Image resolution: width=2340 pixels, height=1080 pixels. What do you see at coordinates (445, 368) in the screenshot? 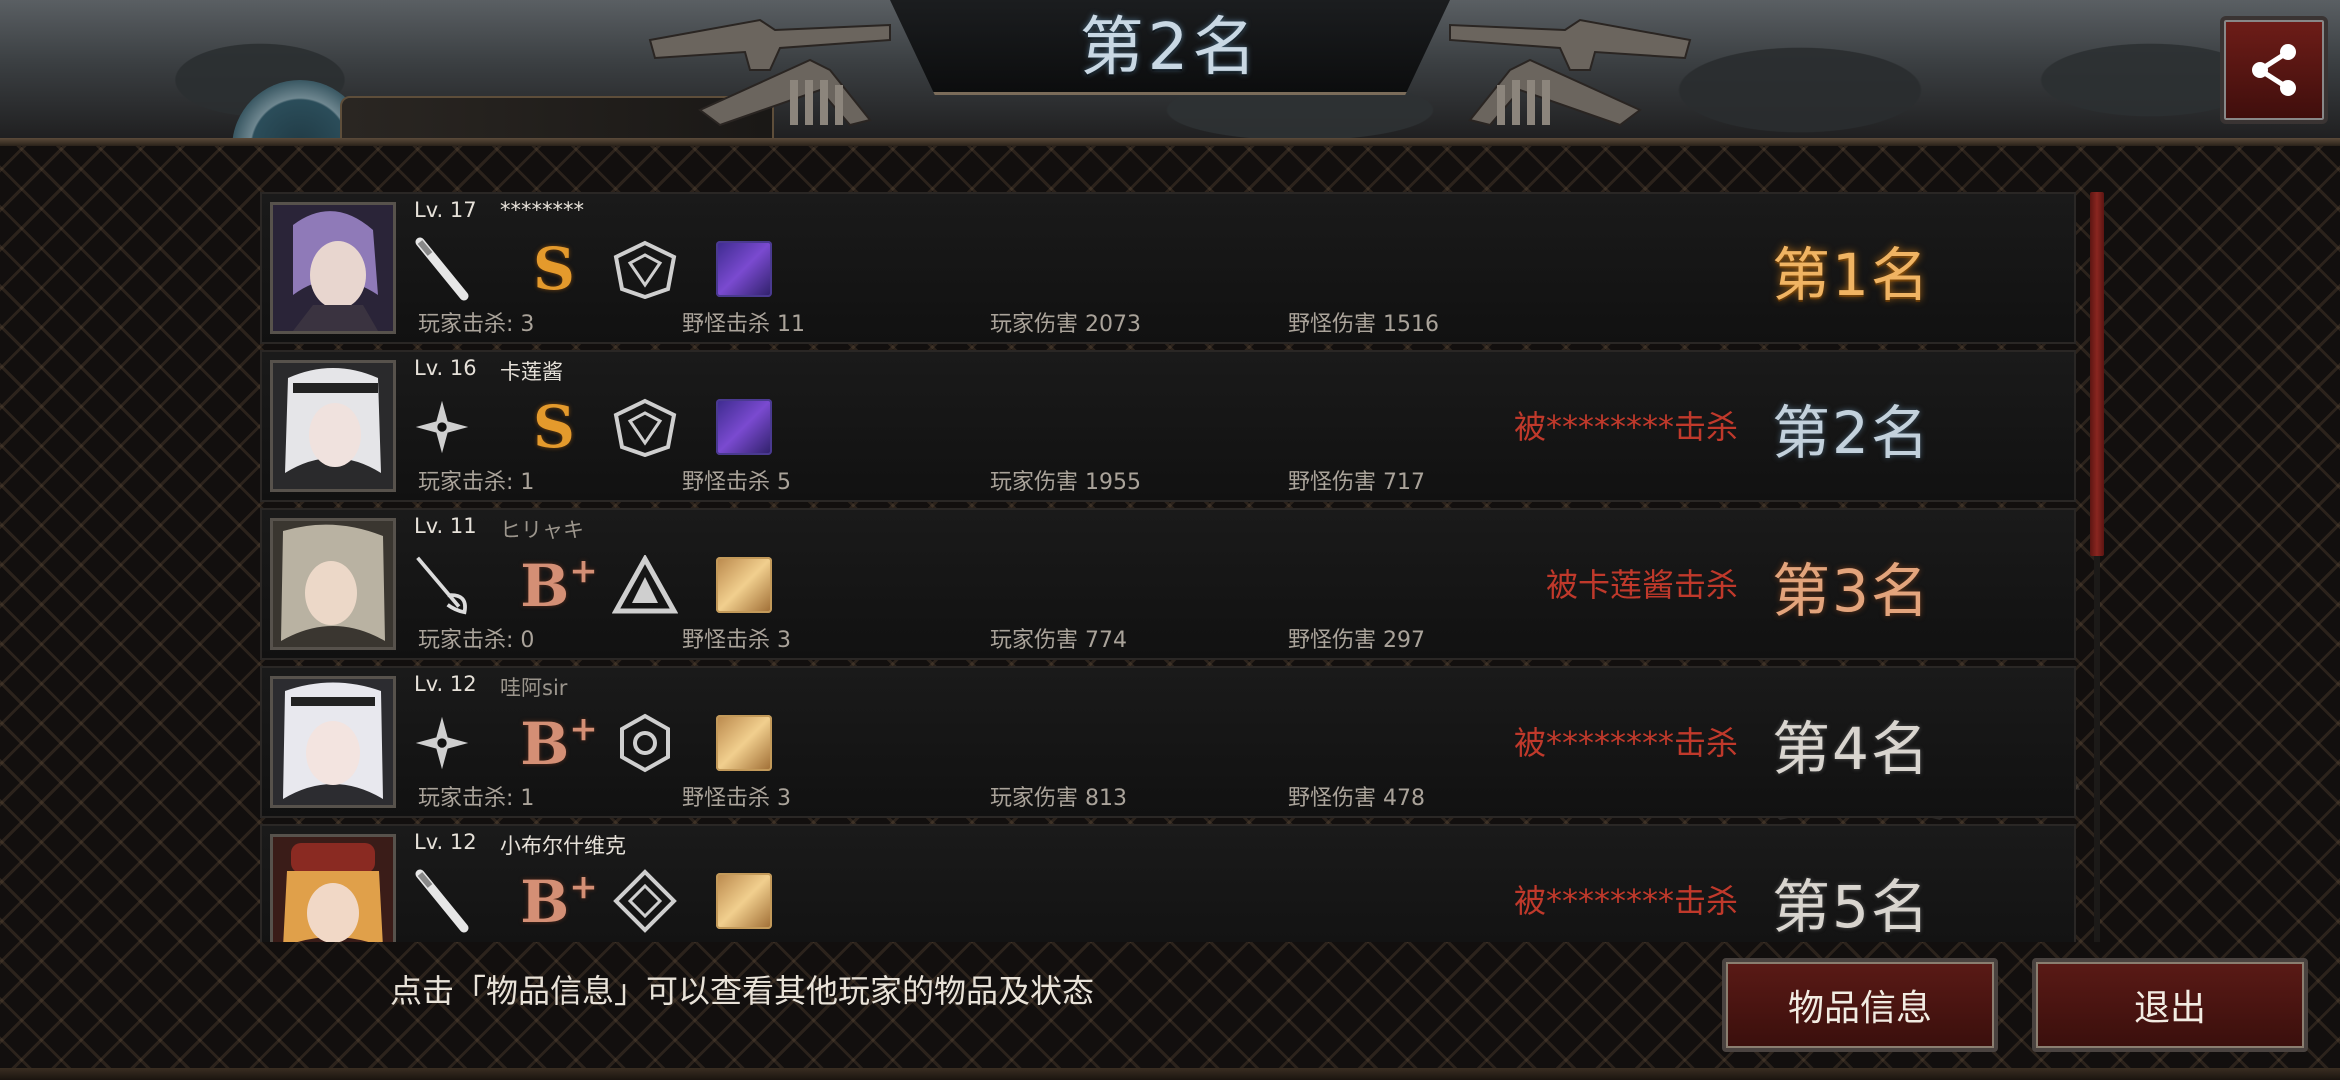
I see `player-level: Lv. 16` at bounding box center [445, 368].